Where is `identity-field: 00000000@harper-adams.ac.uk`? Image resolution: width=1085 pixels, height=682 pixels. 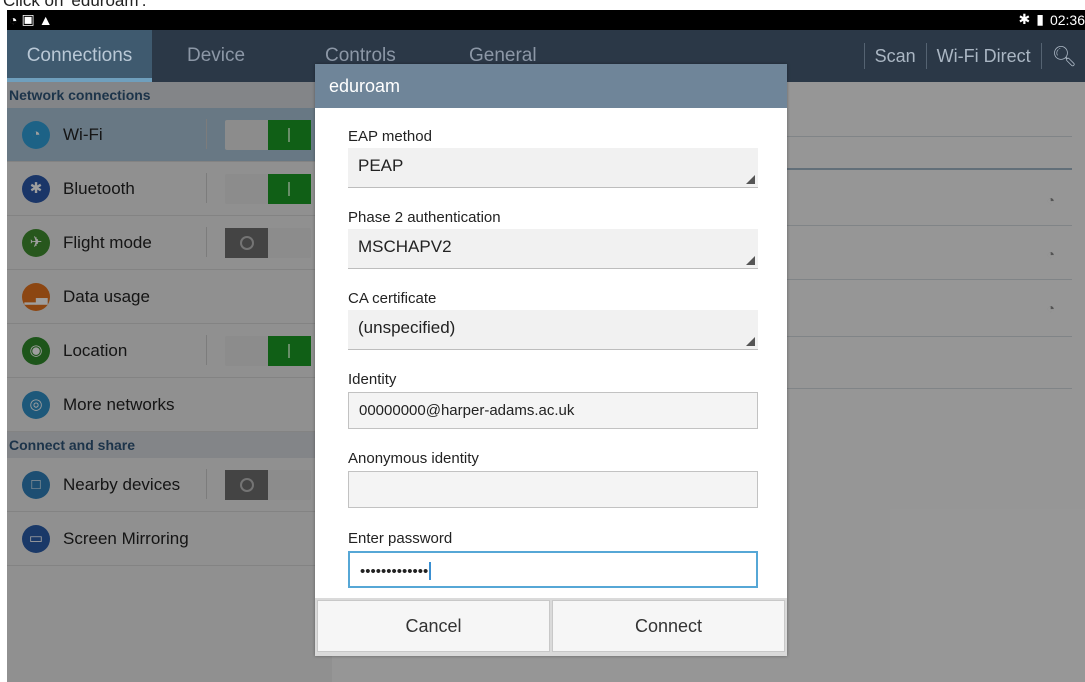 identity-field: 00000000@harper-adams.ac.uk is located at coordinates (553, 410).